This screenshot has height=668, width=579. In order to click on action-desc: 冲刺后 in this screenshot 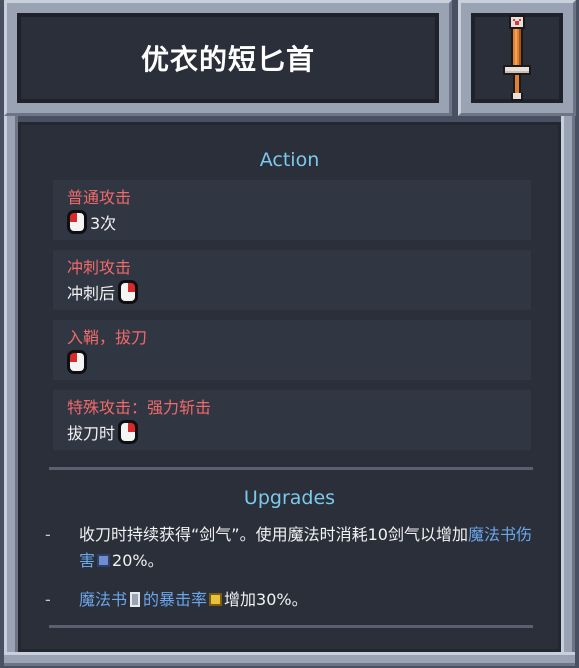, I will do `click(103, 292)`.